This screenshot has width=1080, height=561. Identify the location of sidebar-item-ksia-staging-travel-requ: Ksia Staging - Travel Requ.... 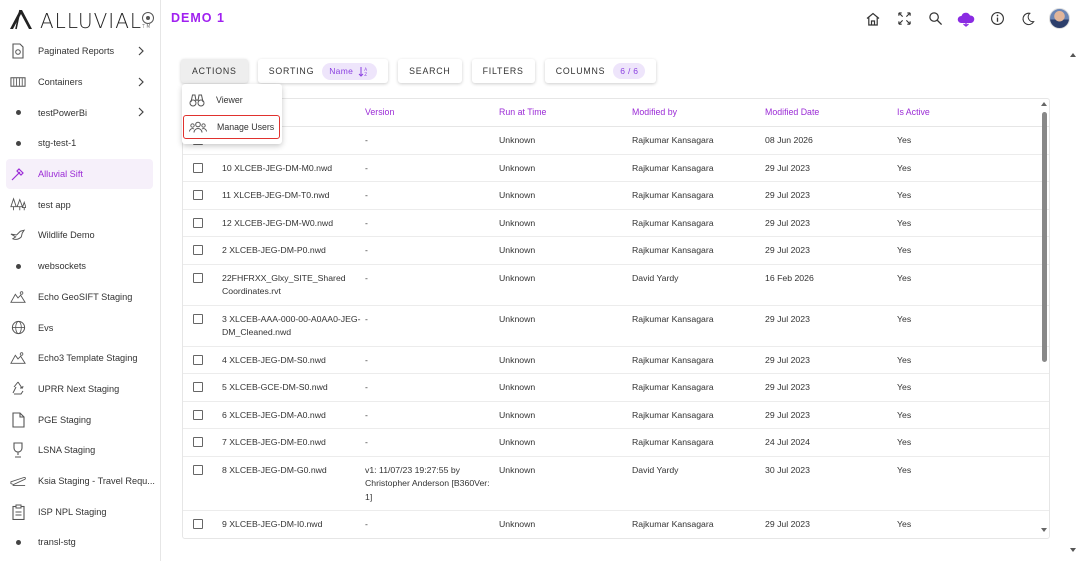
(80, 481).